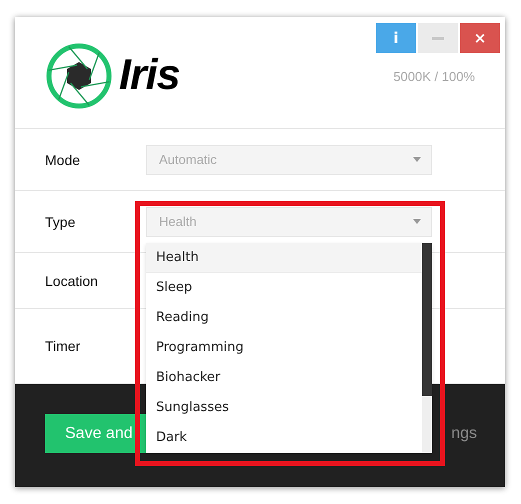 This screenshot has height=504, width=521. What do you see at coordinates (427, 319) in the screenshot?
I see `scrollbar-thumb` at bounding box center [427, 319].